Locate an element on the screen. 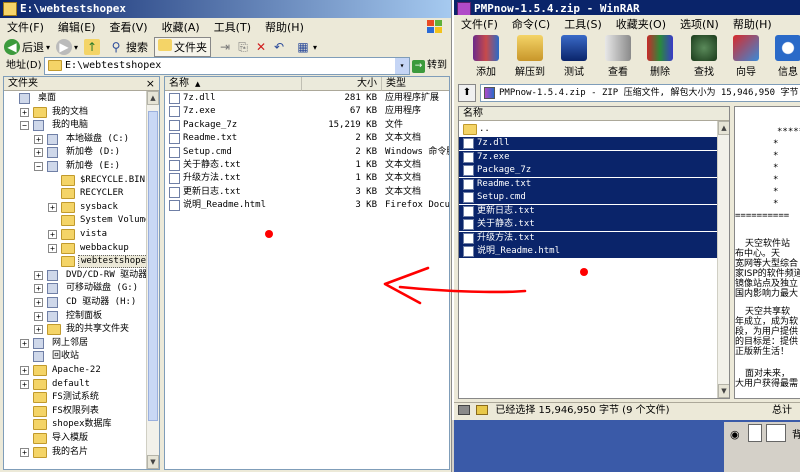 The width and height of the screenshot is (800, 472). annotation-arrow-head is located at coordinates (406, 285).